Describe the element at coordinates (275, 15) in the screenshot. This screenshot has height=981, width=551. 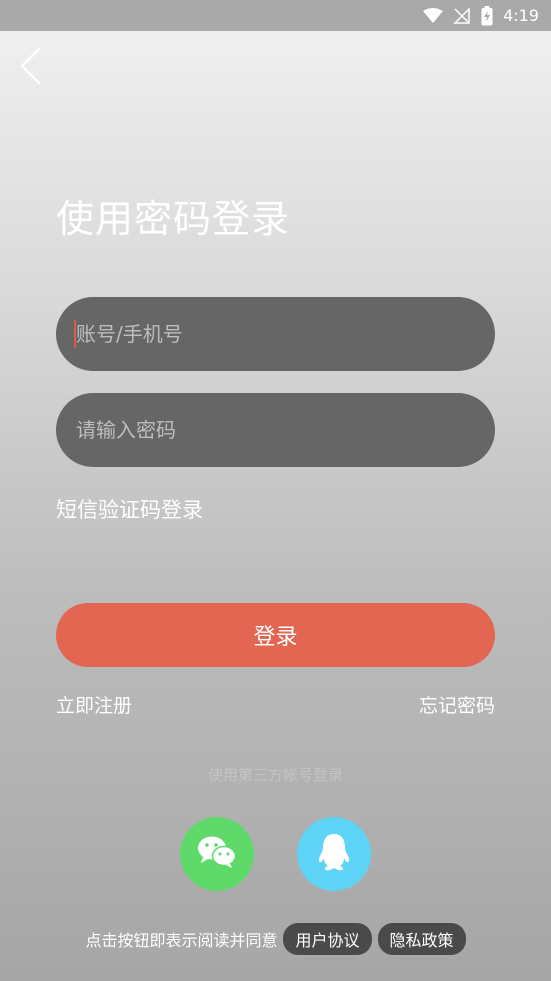
I see `status-bar: 4:19` at that location.